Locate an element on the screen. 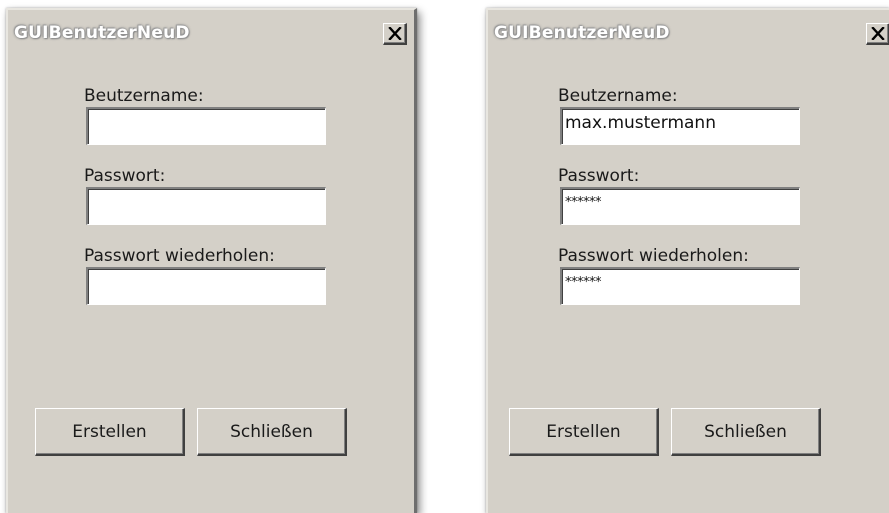 Image resolution: width=889 pixels, height=513 pixels. password-repeat-input: ****** is located at coordinates (680, 286).